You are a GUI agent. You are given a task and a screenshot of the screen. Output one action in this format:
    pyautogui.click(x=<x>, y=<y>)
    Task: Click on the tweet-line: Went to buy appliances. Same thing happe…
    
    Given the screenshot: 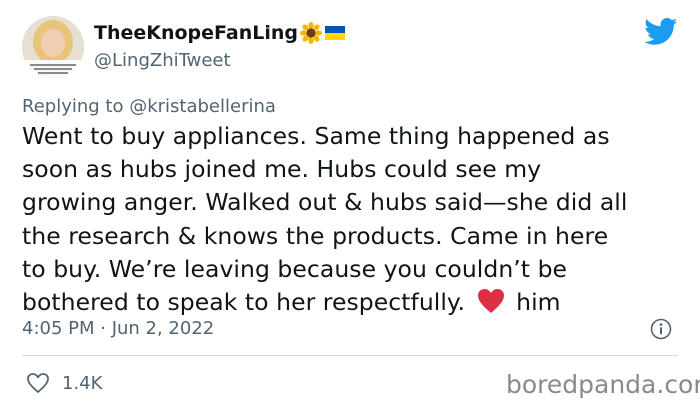 What is the action you would take?
    pyautogui.click(x=316, y=136)
    